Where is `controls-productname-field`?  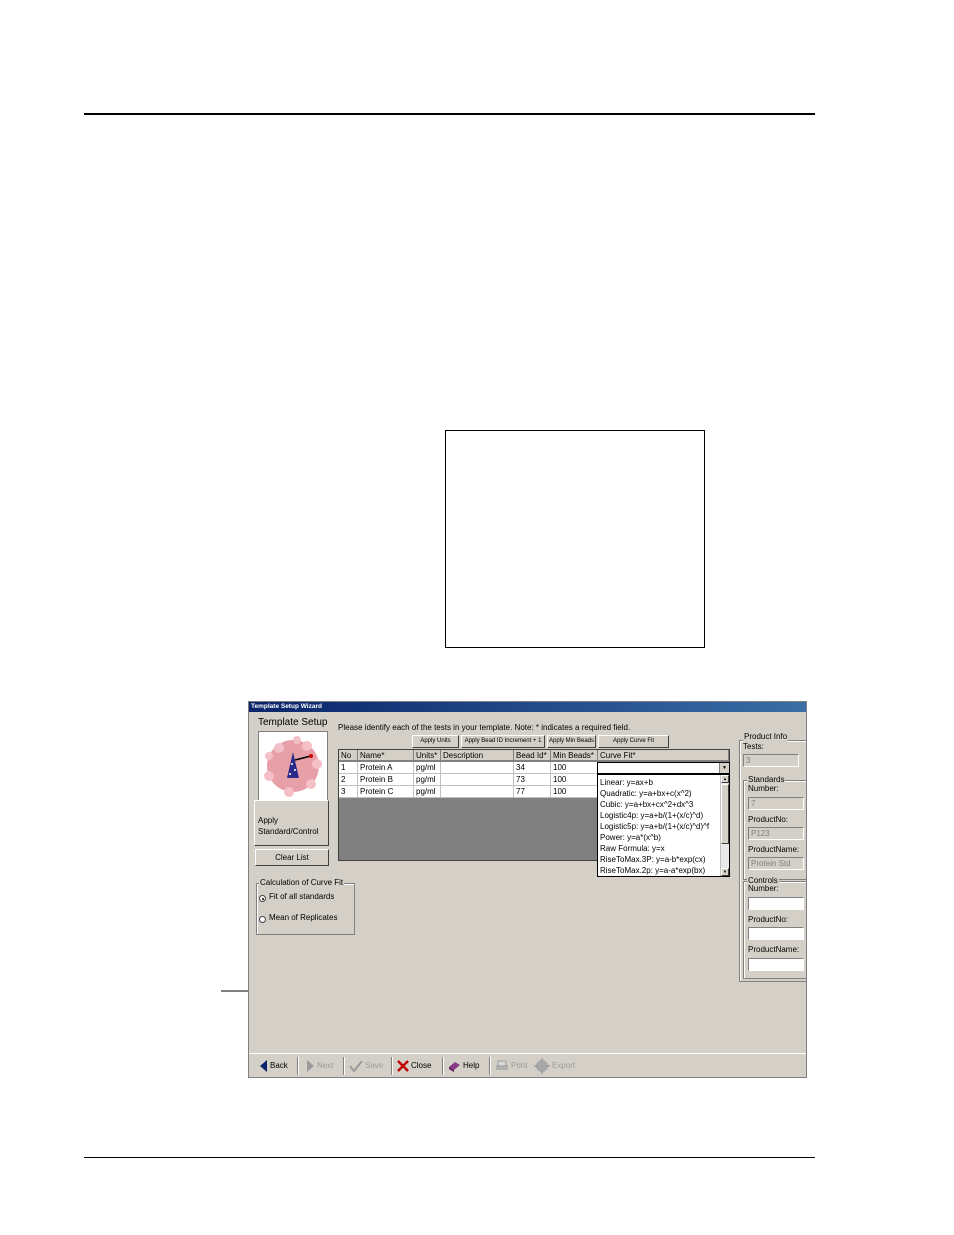 controls-productname-field is located at coordinates (776, 964).